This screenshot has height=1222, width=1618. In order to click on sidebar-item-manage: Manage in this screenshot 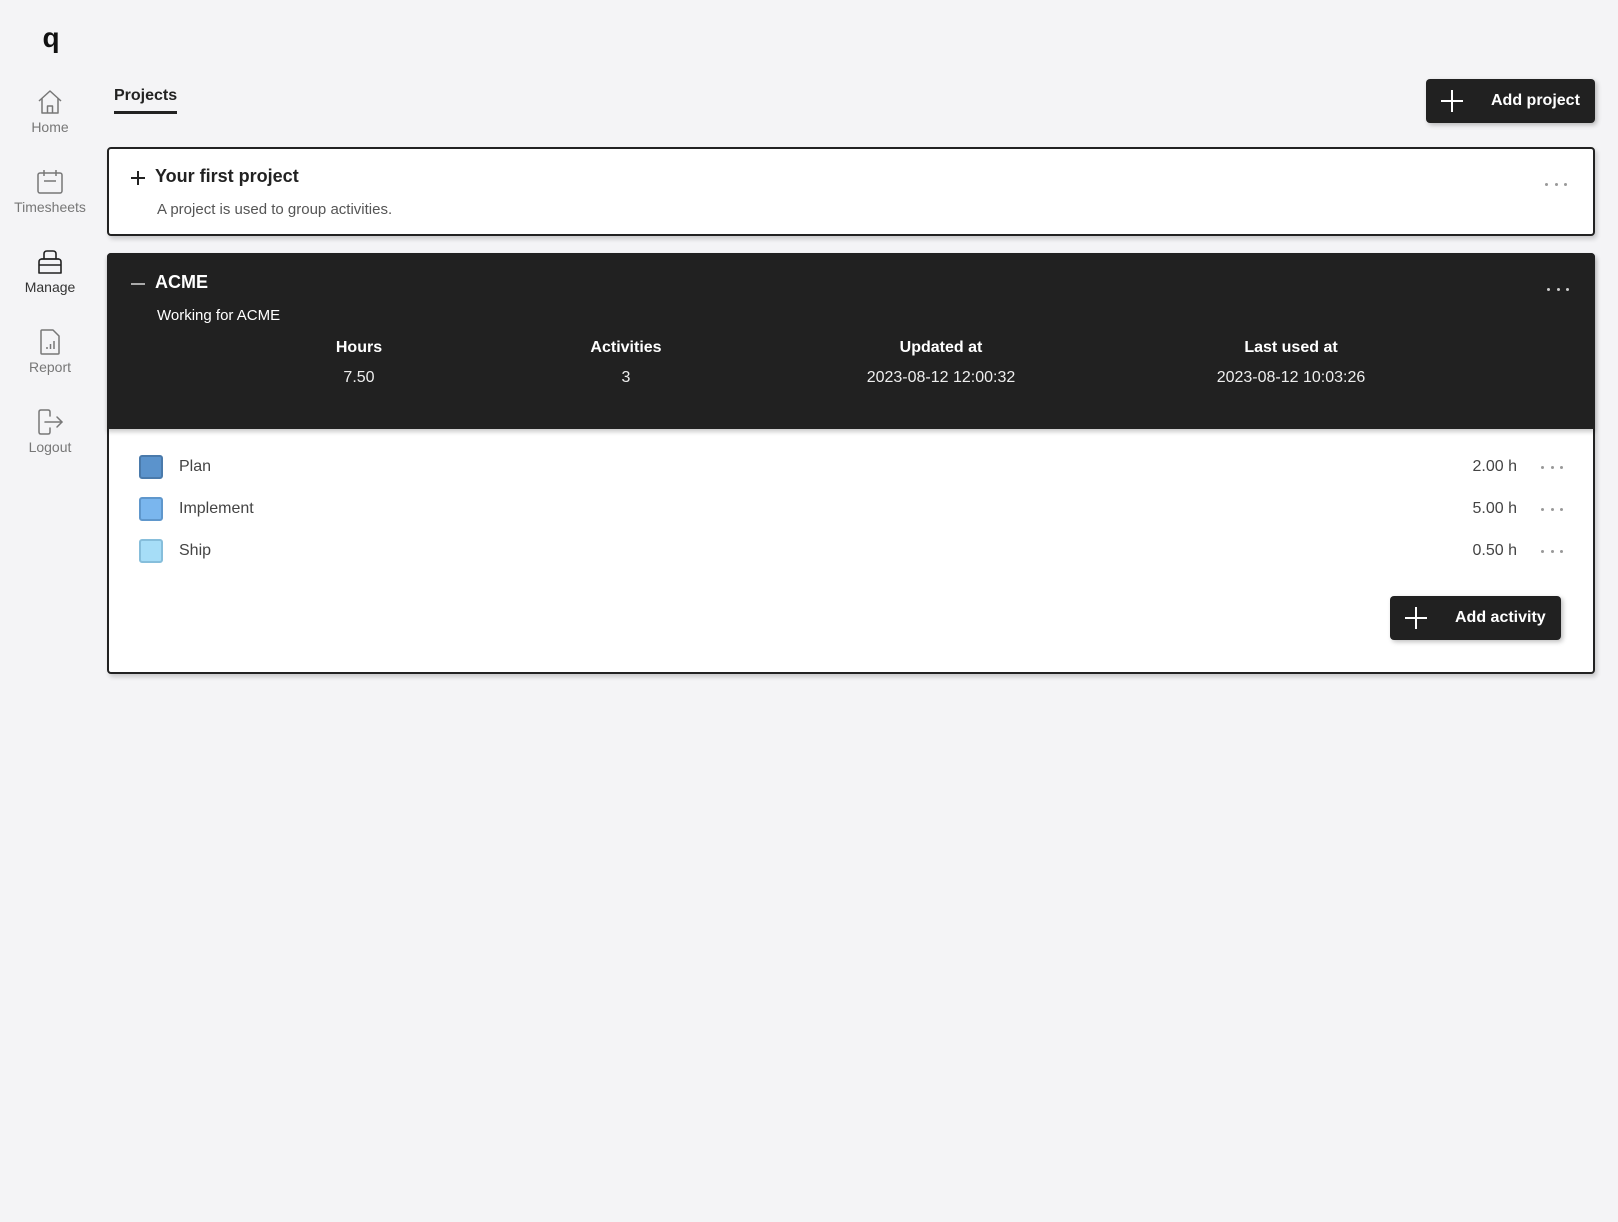, I will do `click(50, 271)`.